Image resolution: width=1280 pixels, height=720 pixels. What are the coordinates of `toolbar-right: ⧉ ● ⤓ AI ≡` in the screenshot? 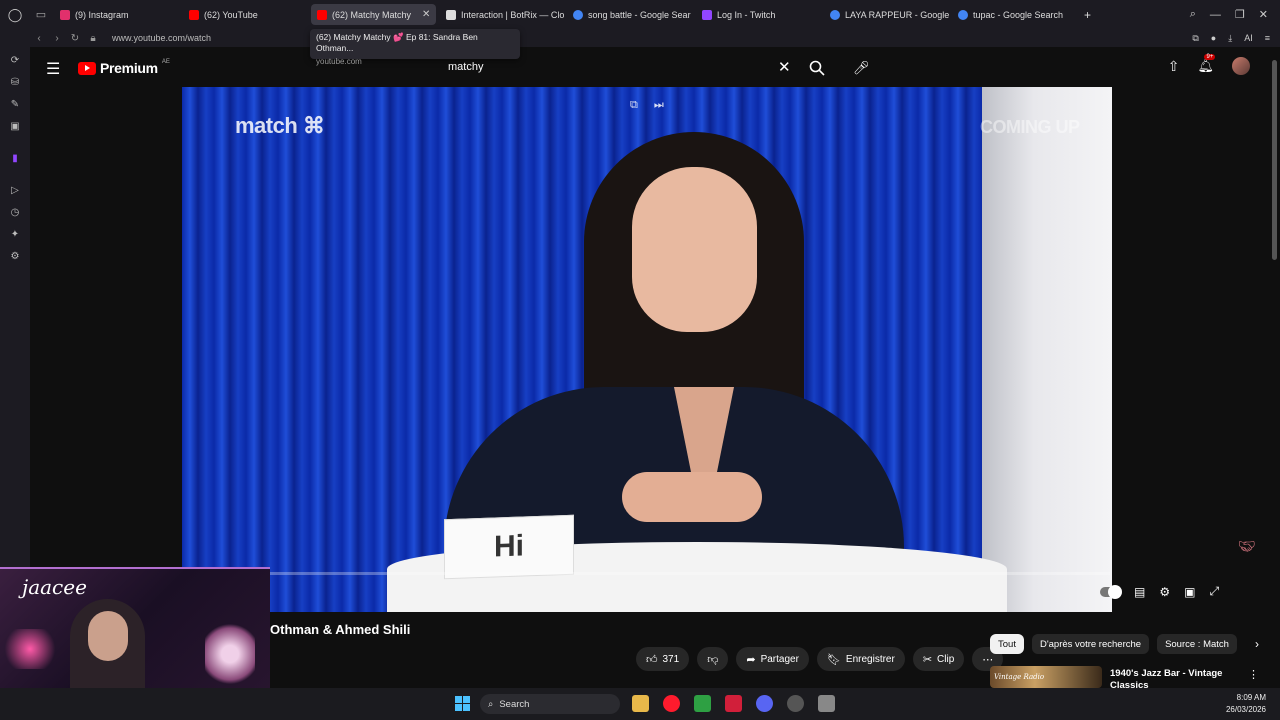 It's located at (1231, 38).